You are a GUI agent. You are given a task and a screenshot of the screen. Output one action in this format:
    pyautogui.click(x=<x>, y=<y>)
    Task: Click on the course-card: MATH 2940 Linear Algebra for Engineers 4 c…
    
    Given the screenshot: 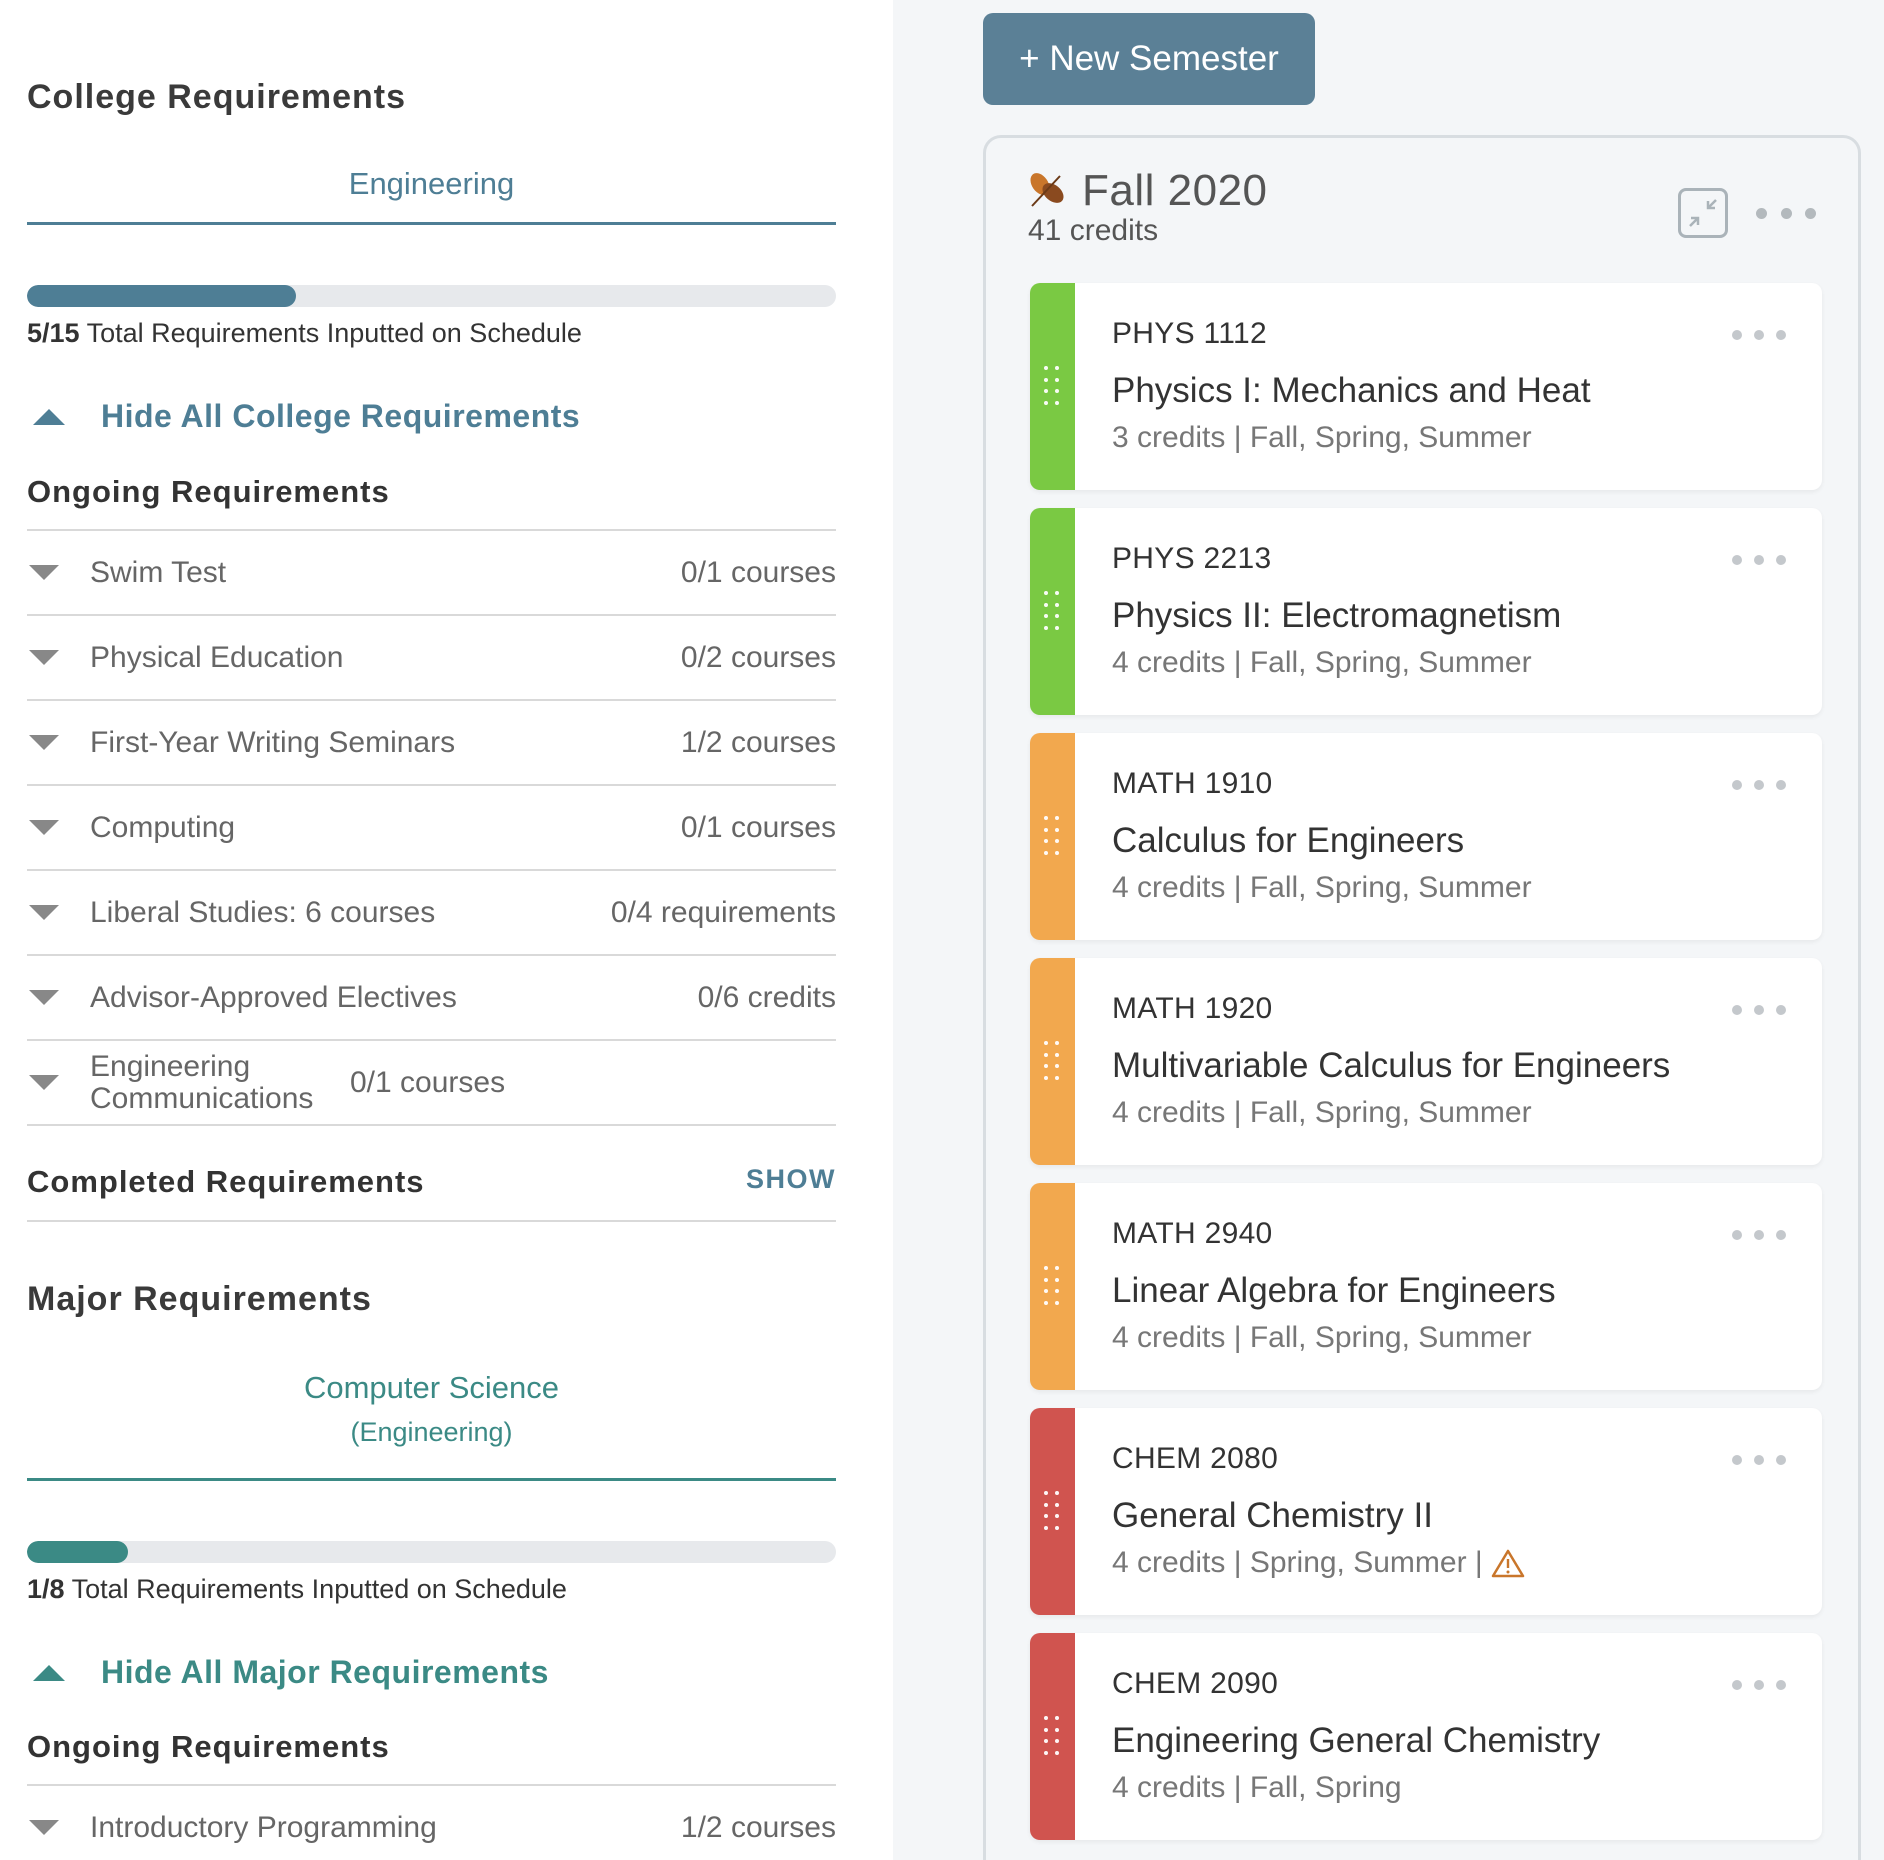 What is the action you would take?
    pyautogui.click(x=1426, y=1286)
    